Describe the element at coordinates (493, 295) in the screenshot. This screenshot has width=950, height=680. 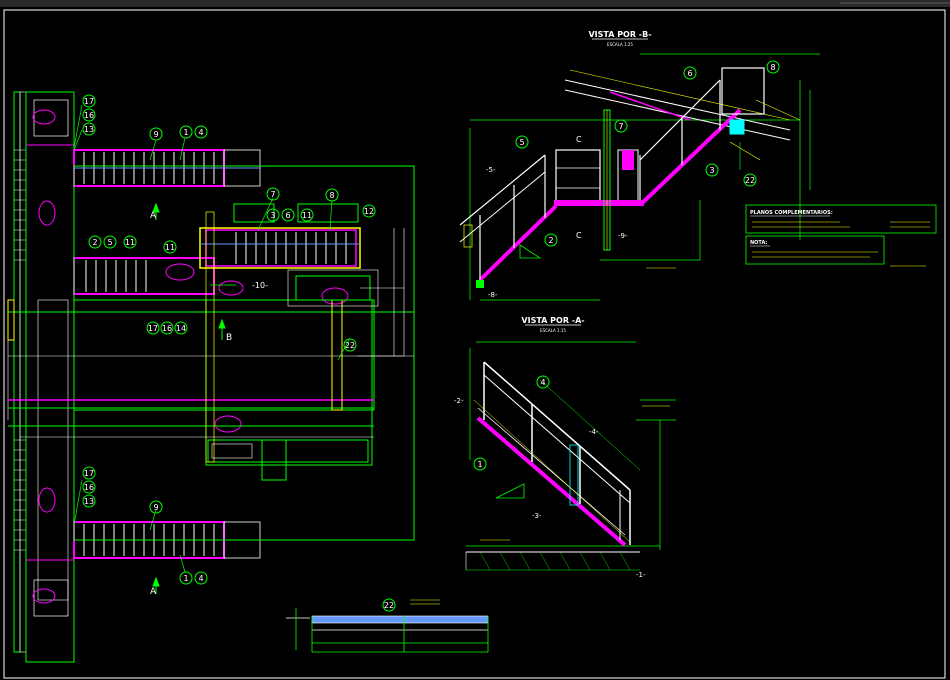
I see `mark-8: -8-` at that location.